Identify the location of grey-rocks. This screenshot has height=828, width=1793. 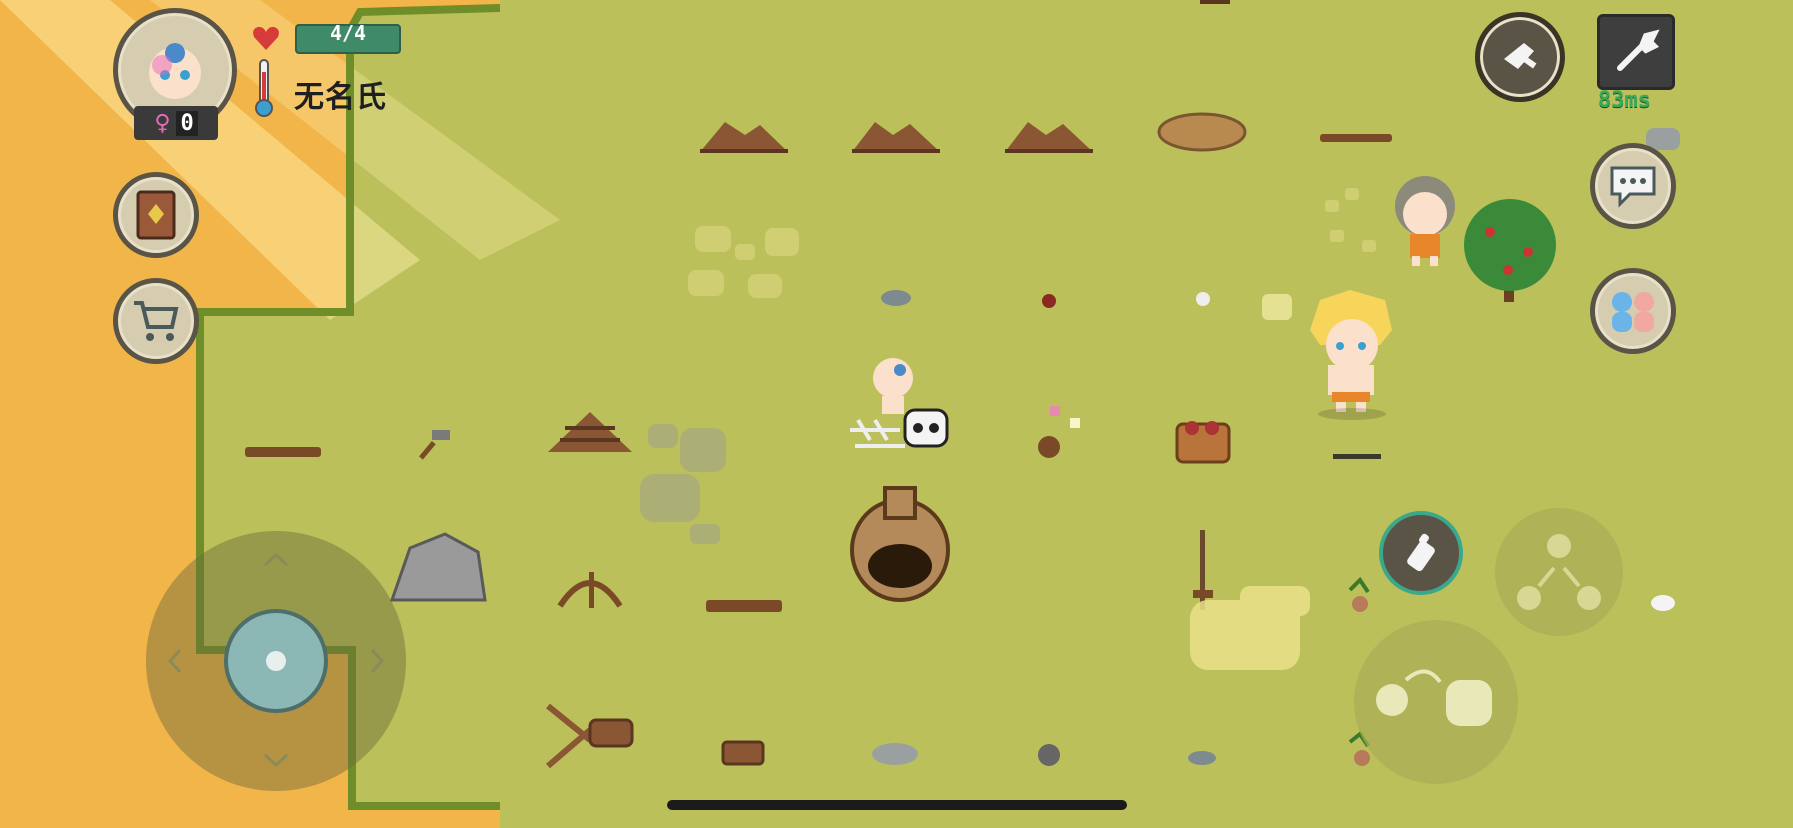
(683, 484).